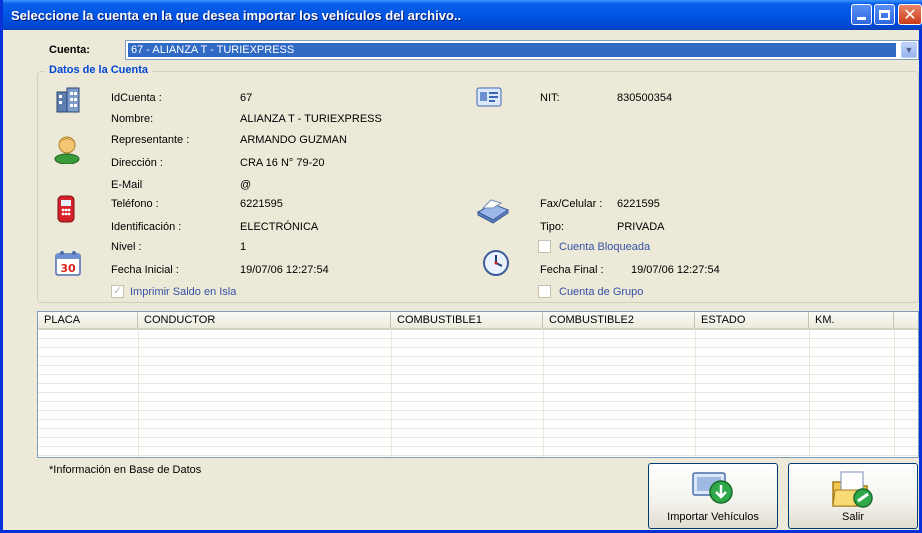 This screenshot has height=533, width=922. I want to click on clock-icon, so click(496, 263).